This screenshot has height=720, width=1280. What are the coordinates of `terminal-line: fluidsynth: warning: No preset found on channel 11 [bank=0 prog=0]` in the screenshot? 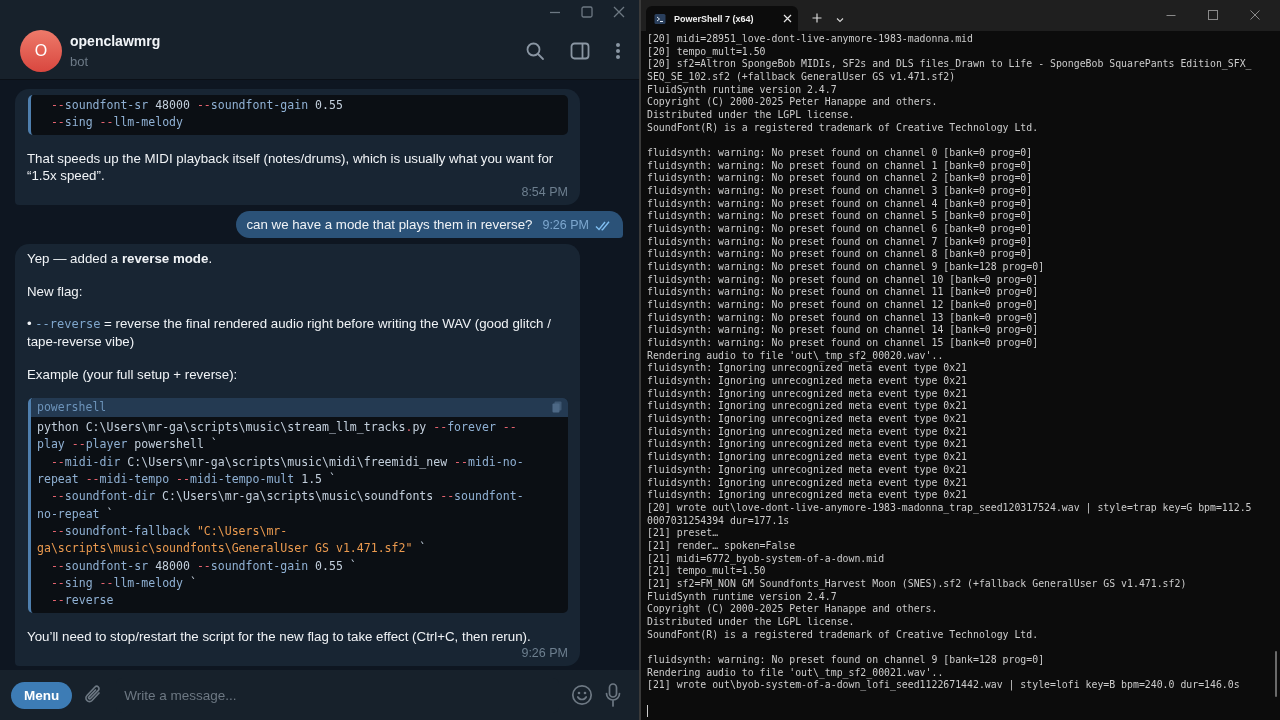 It's located at (843, 293).